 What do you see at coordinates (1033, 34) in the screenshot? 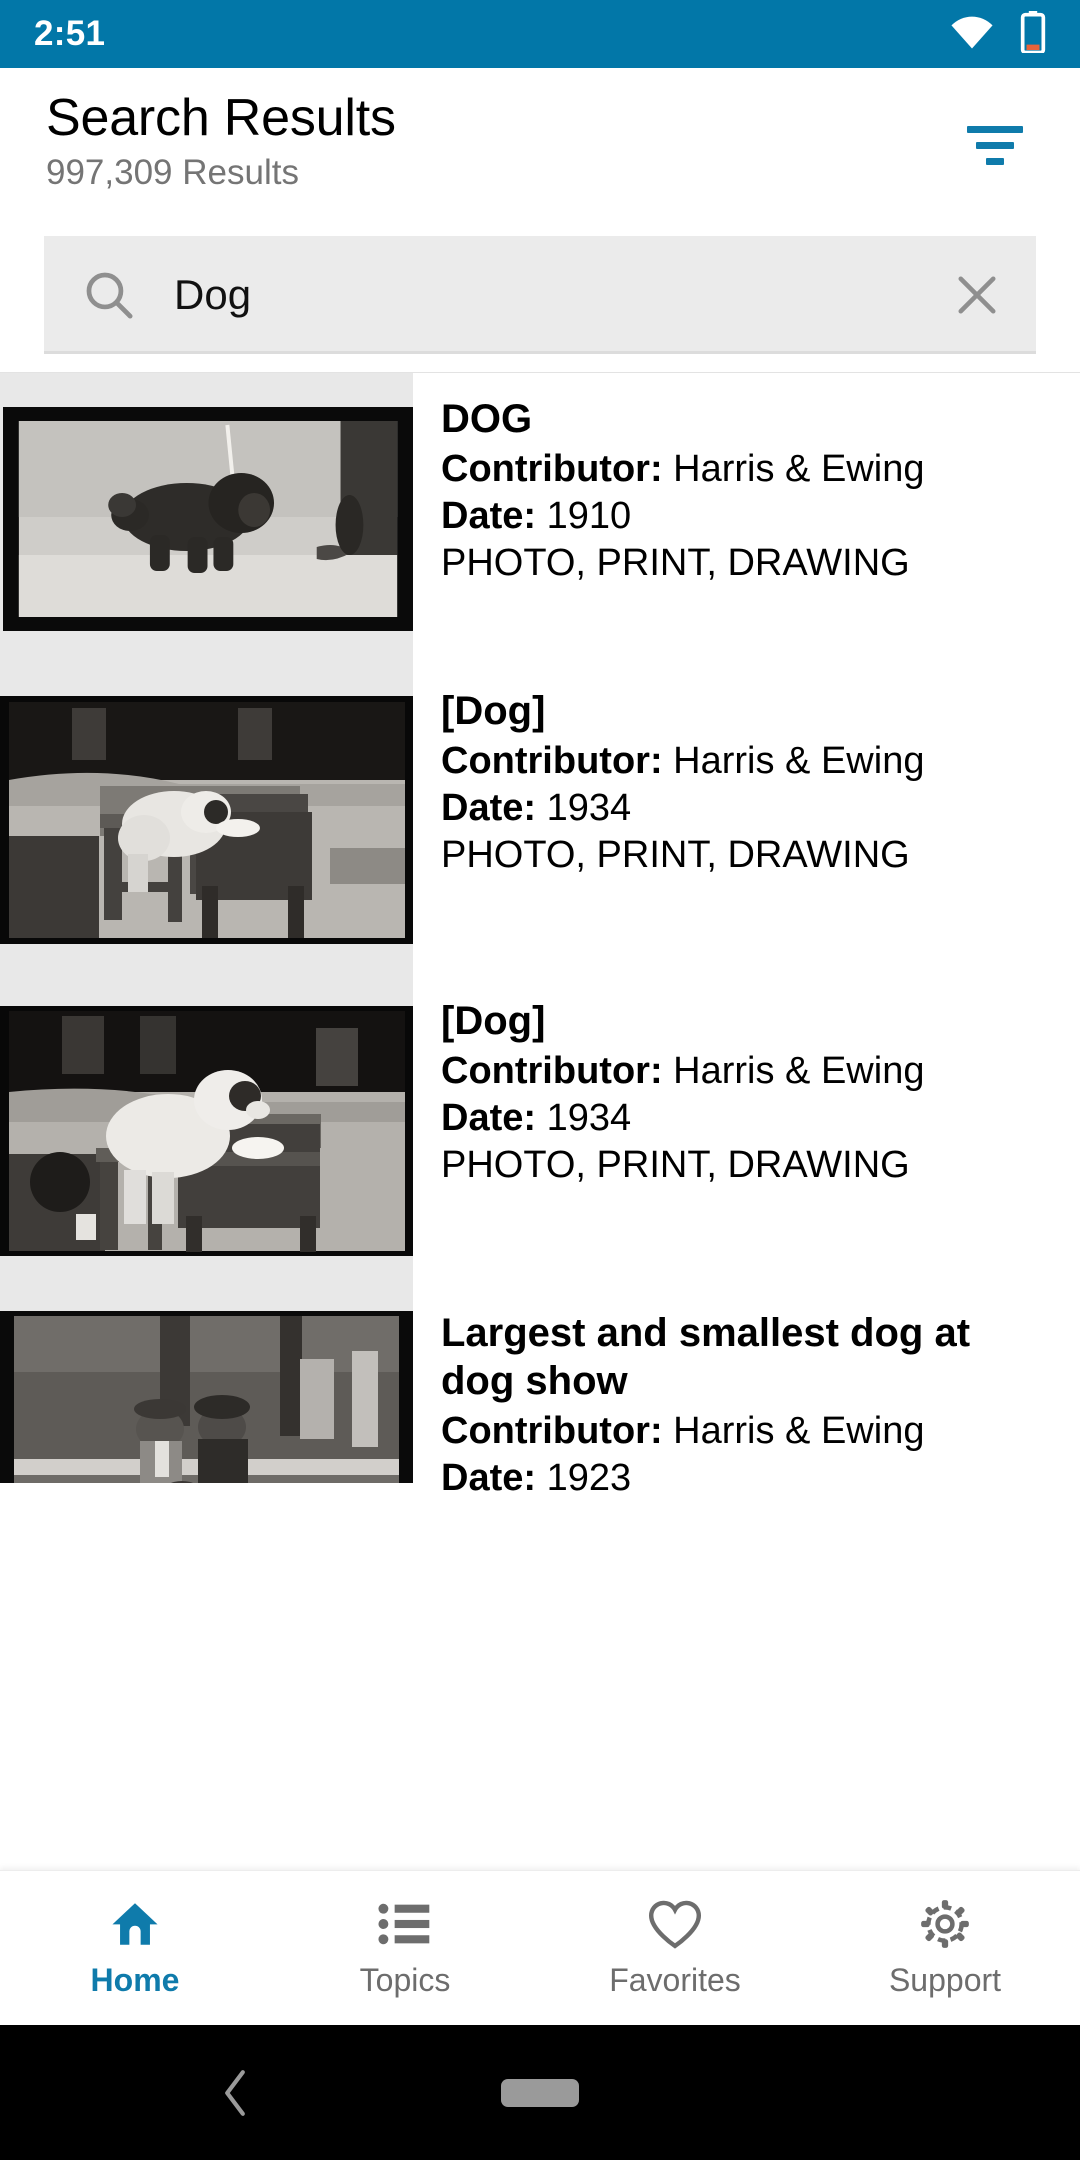
I see `battery-low-icon` at bounding box center [1033, 34].